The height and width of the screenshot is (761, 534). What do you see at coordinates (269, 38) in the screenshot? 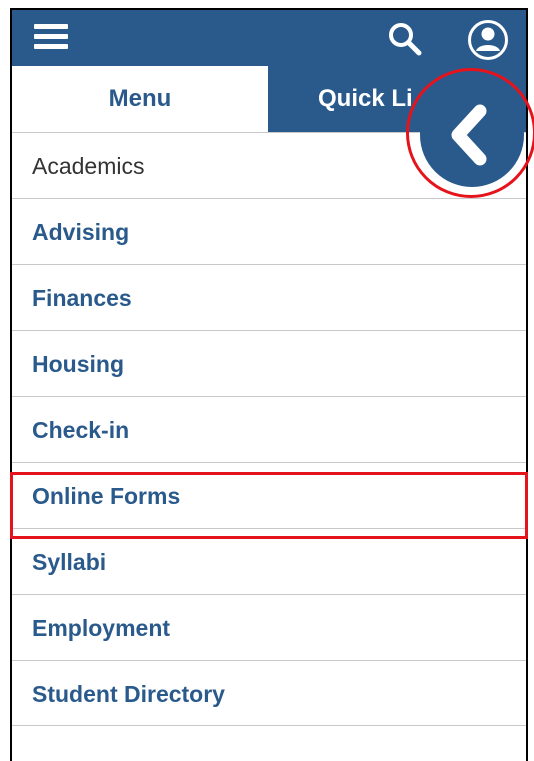
I see `top-header` at bounding box center [269, 38].